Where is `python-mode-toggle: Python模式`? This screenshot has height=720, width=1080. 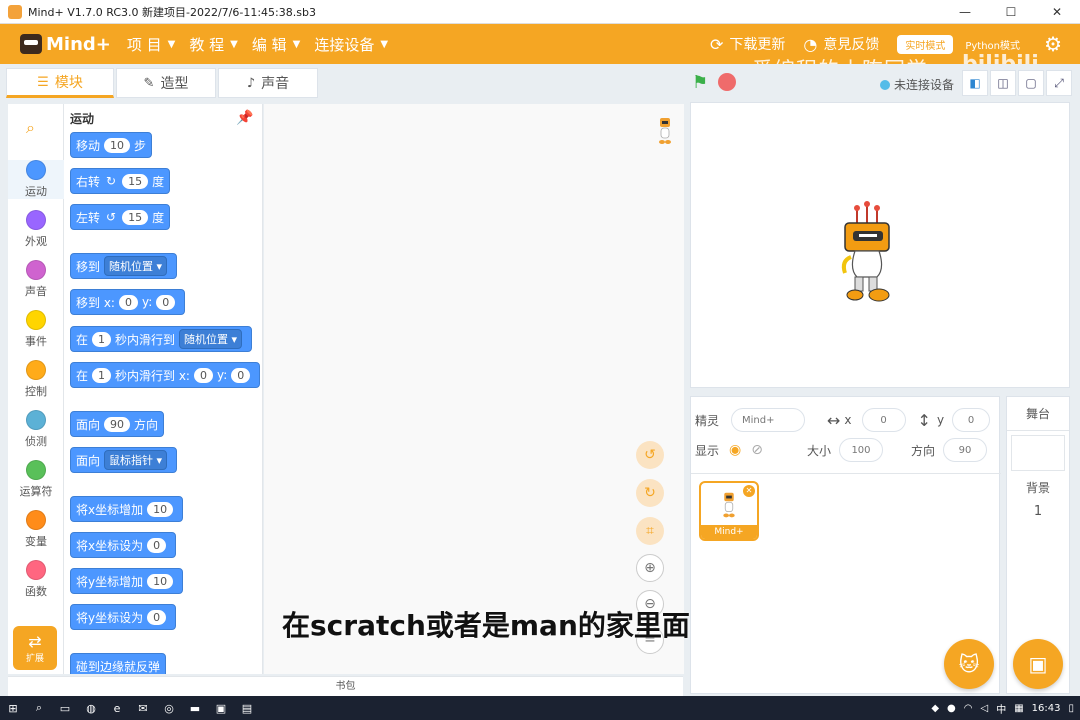 python-mode-toggle: Python模式 is located at coordinates (992, 44).